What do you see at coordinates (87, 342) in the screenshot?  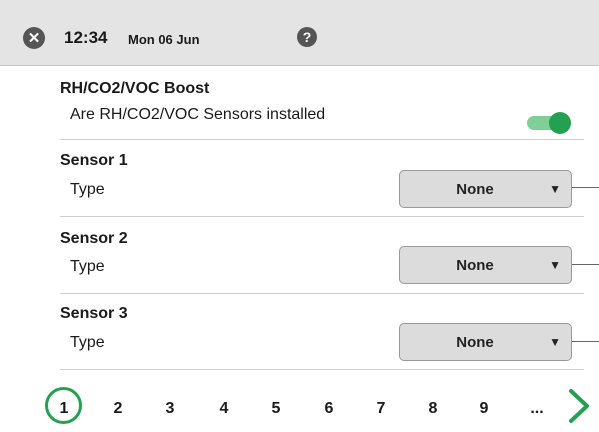 I see `sensor-3-type-label: Type` at bounding box center [87, 342].